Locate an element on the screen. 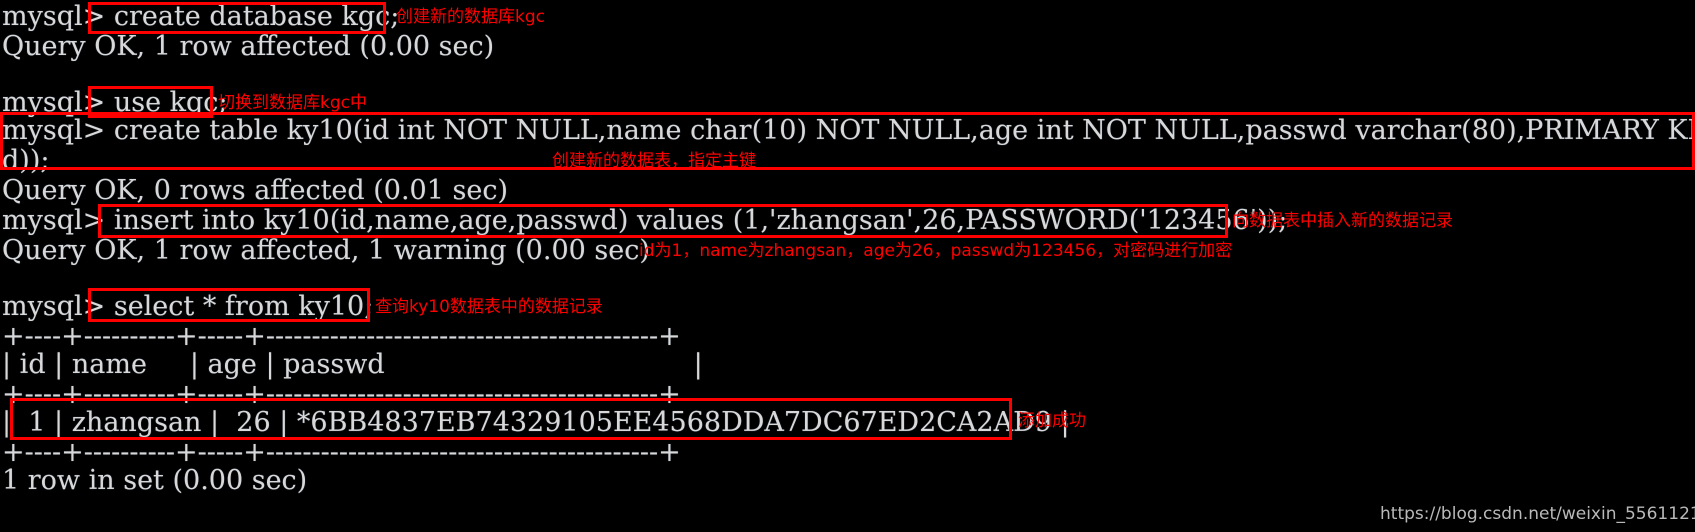 The image size is (1695, 532). annotation-add-success: 添加成功 is located at coordinates (1052, 421).